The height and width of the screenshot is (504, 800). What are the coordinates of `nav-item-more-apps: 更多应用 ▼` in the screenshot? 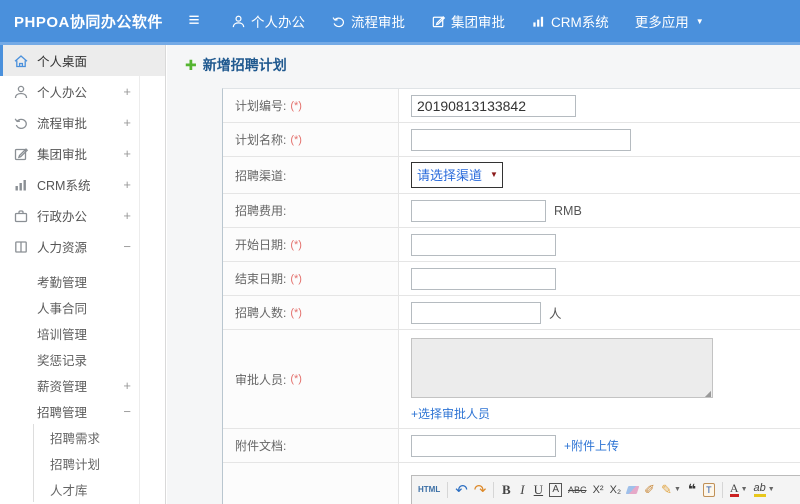 It's located at (669, 21).